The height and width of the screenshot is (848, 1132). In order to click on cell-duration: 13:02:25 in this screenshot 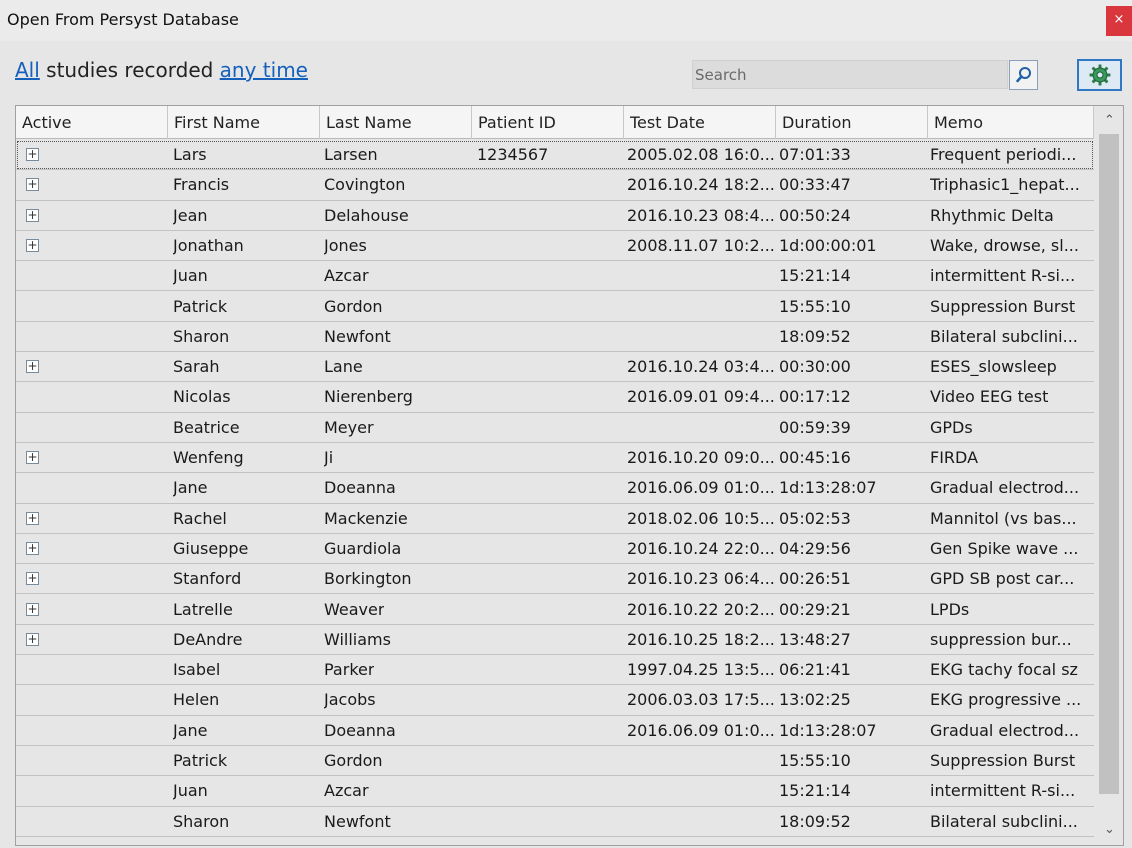, I will do `click(815, 700)`.